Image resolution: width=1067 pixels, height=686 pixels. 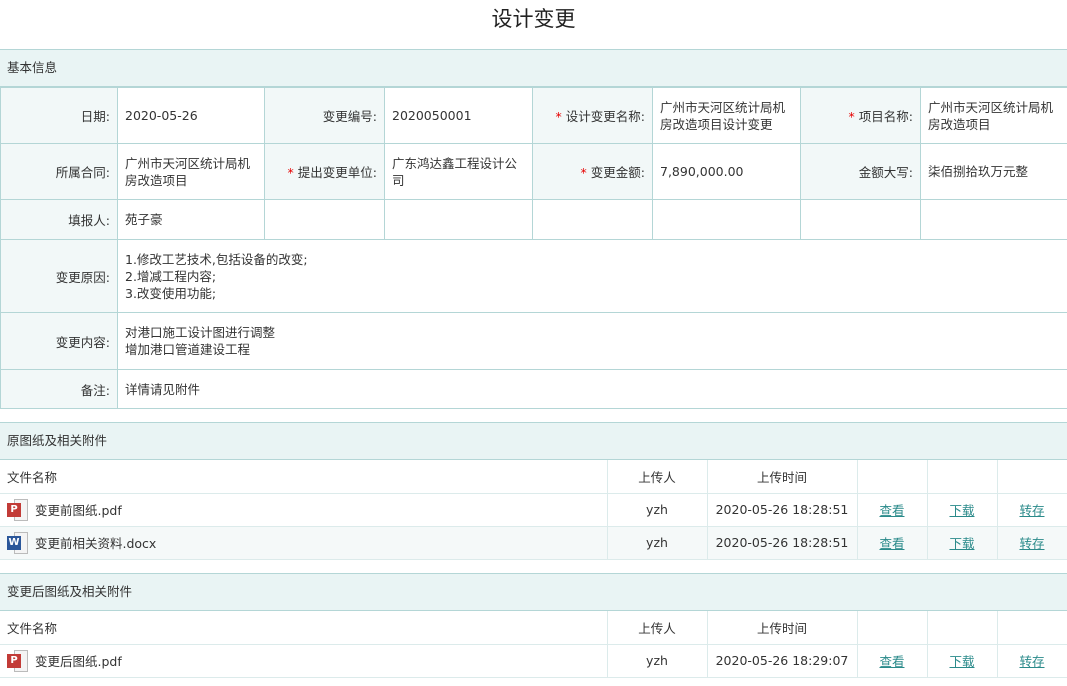 What do you see at coordinates (533, 68) in the screenshot?
I see `section-basic-info: 基本信息` at bounding box center [533, 68].